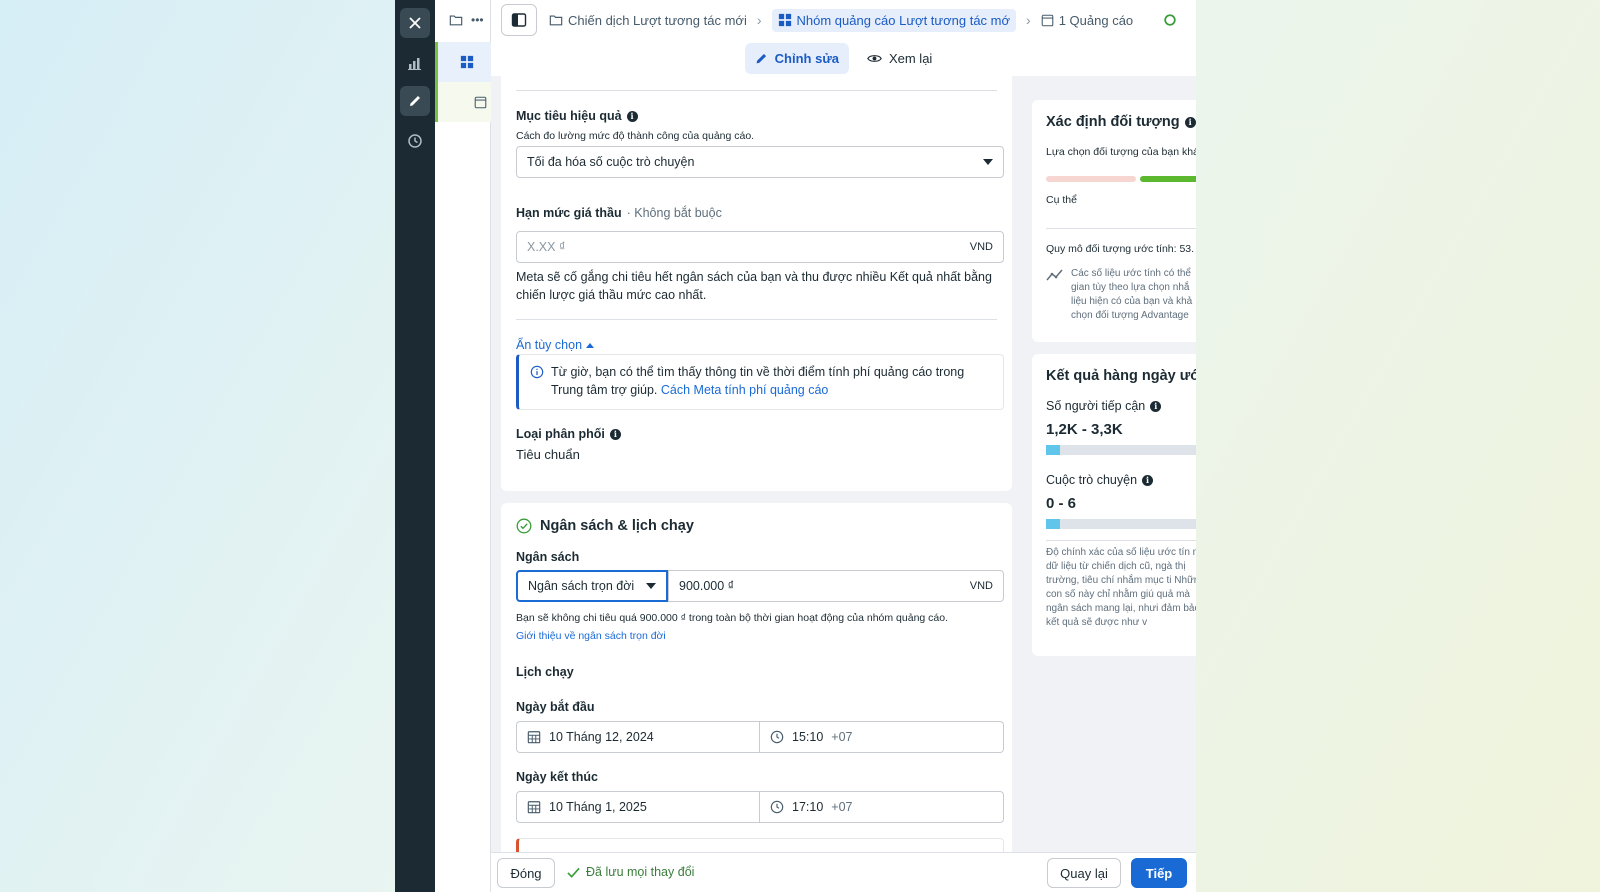 Image resolution: width=1600 pixels, height=892 pixels. What do you see at coordinates (617, 526) in the screenshot?
I see `budget-section-title: Ngân sách & lịch chạy` at bounding box center [617, 526].